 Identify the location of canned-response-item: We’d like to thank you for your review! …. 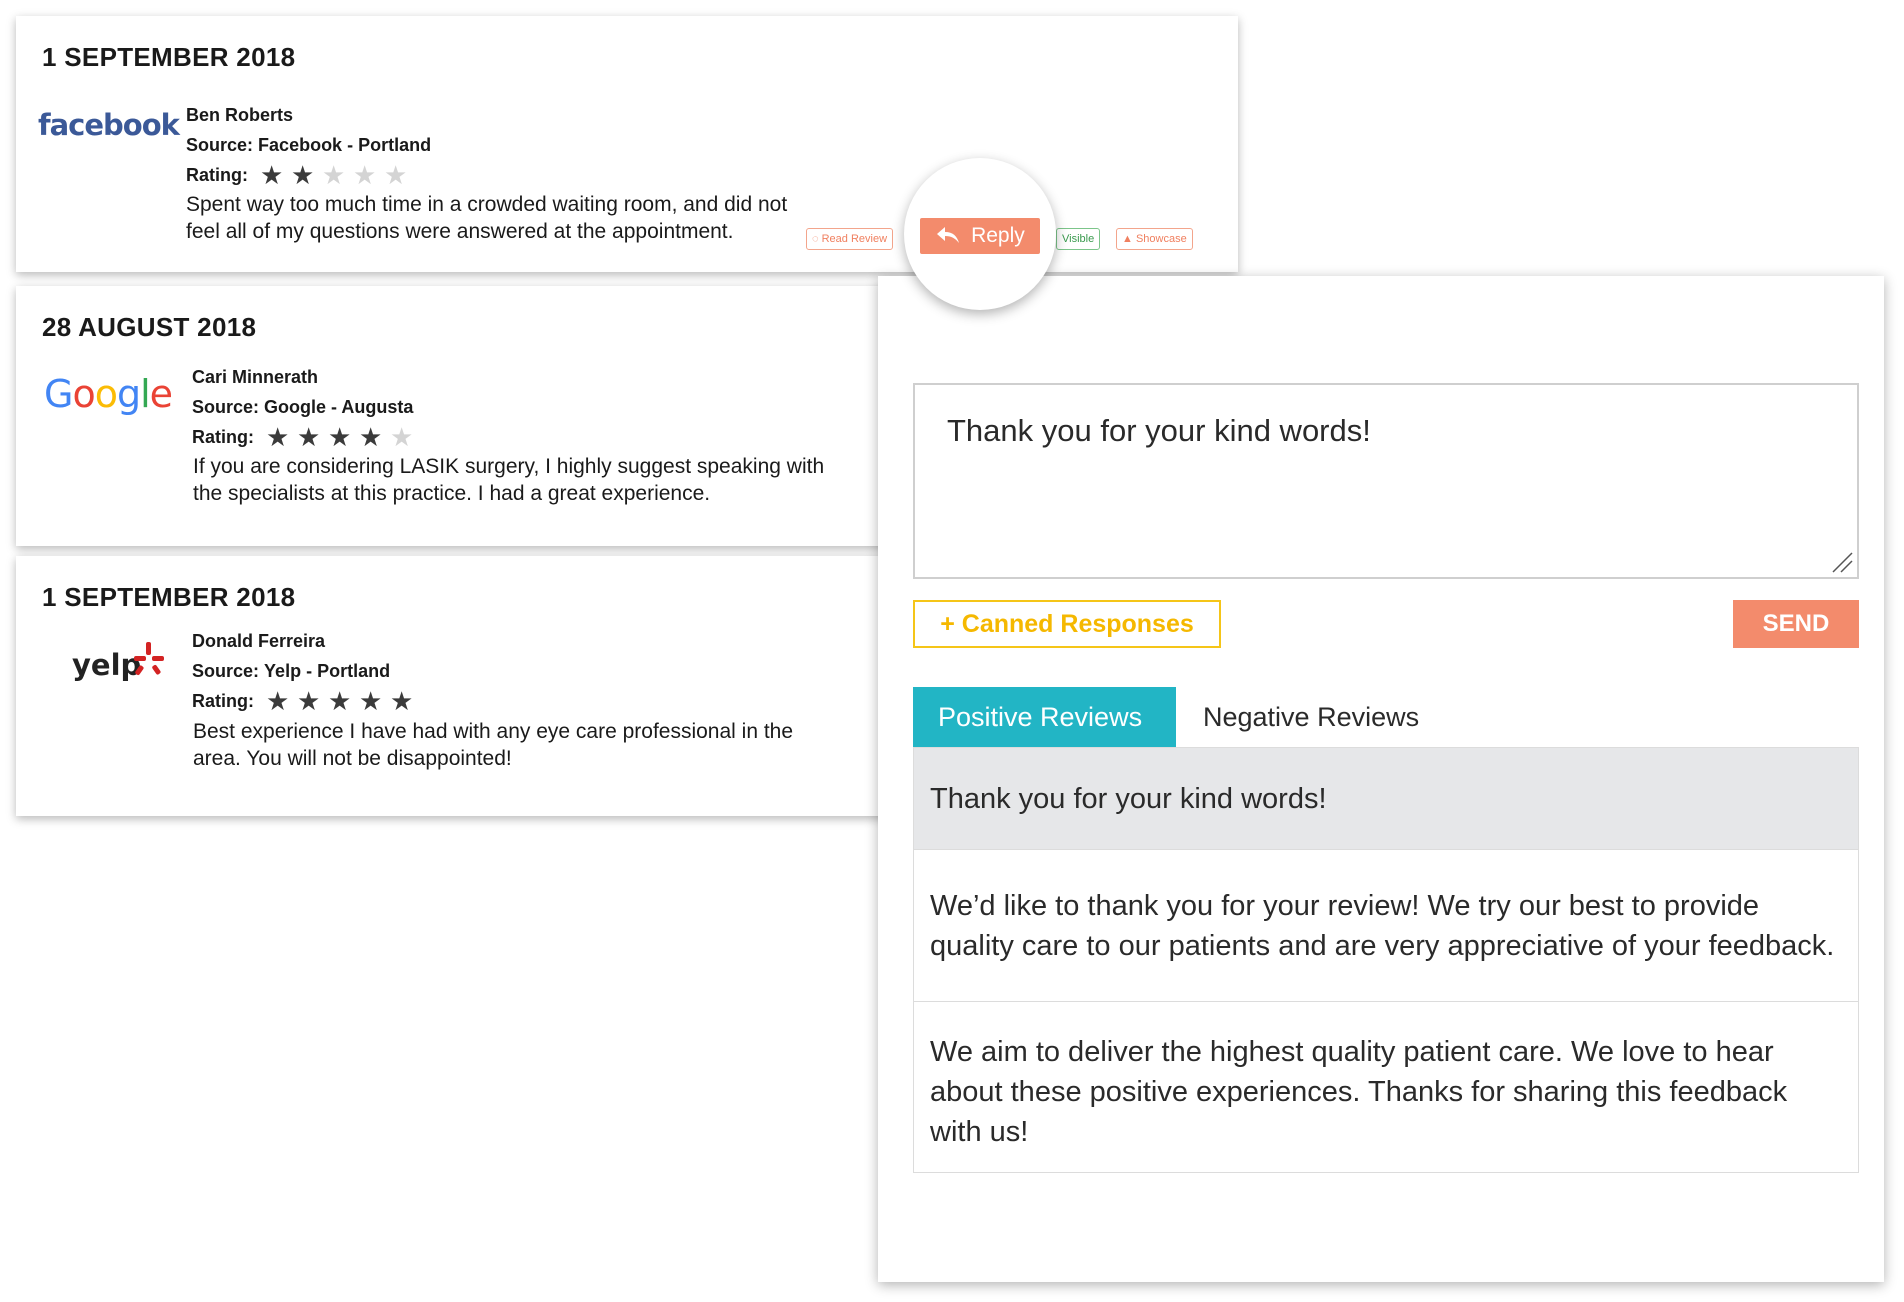
(1386, 926).